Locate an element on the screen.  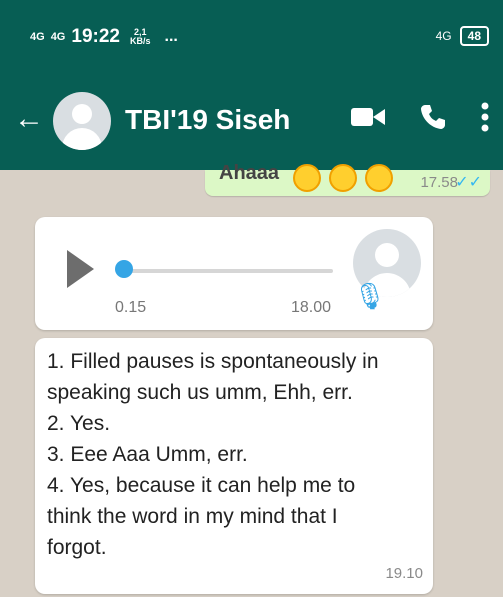
more-vertical-icon is located at coordinates (485, 117).